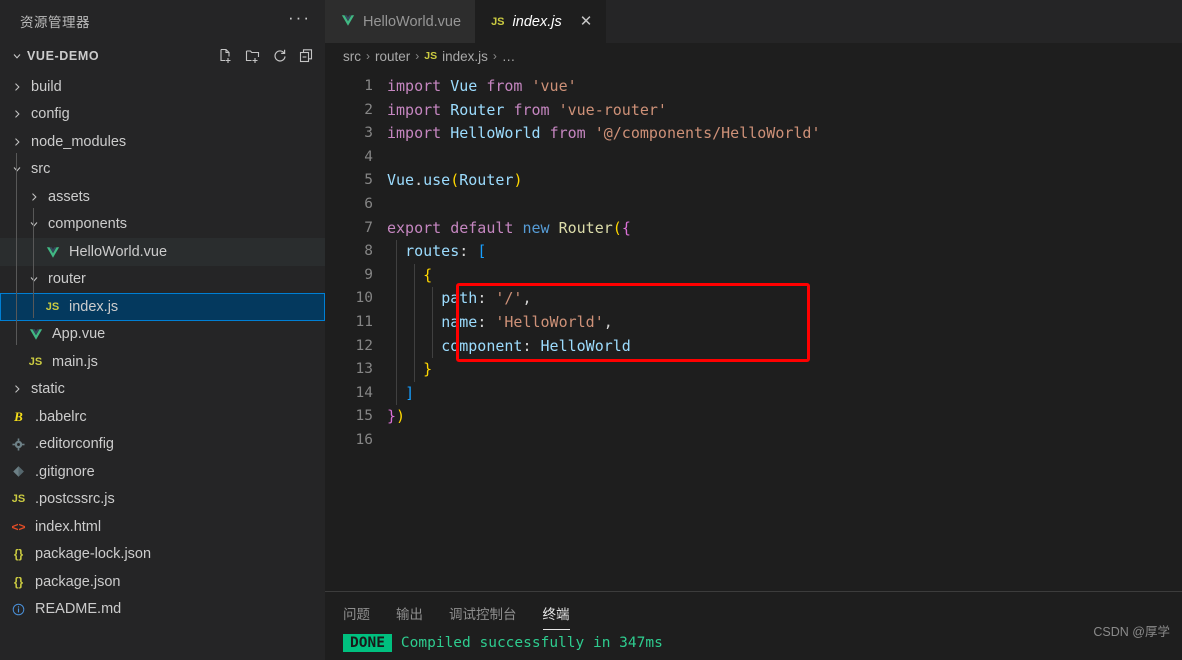 The width and height of the screenshot is (1182, 660). What do you see at coordinates (74, 444) in the screenshot?
I see `tree-item-label: .editorconfig` at bounding box center [74, 444].